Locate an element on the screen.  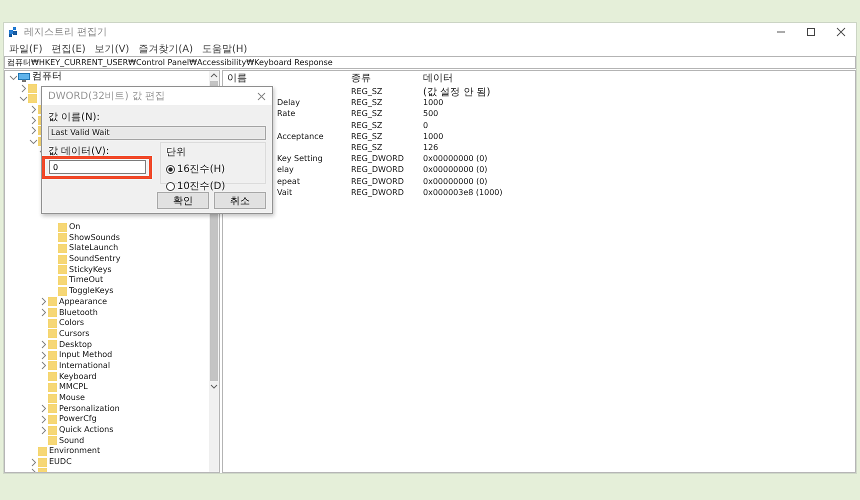
column-header: 데이터 is located at coordinates (523, 78).